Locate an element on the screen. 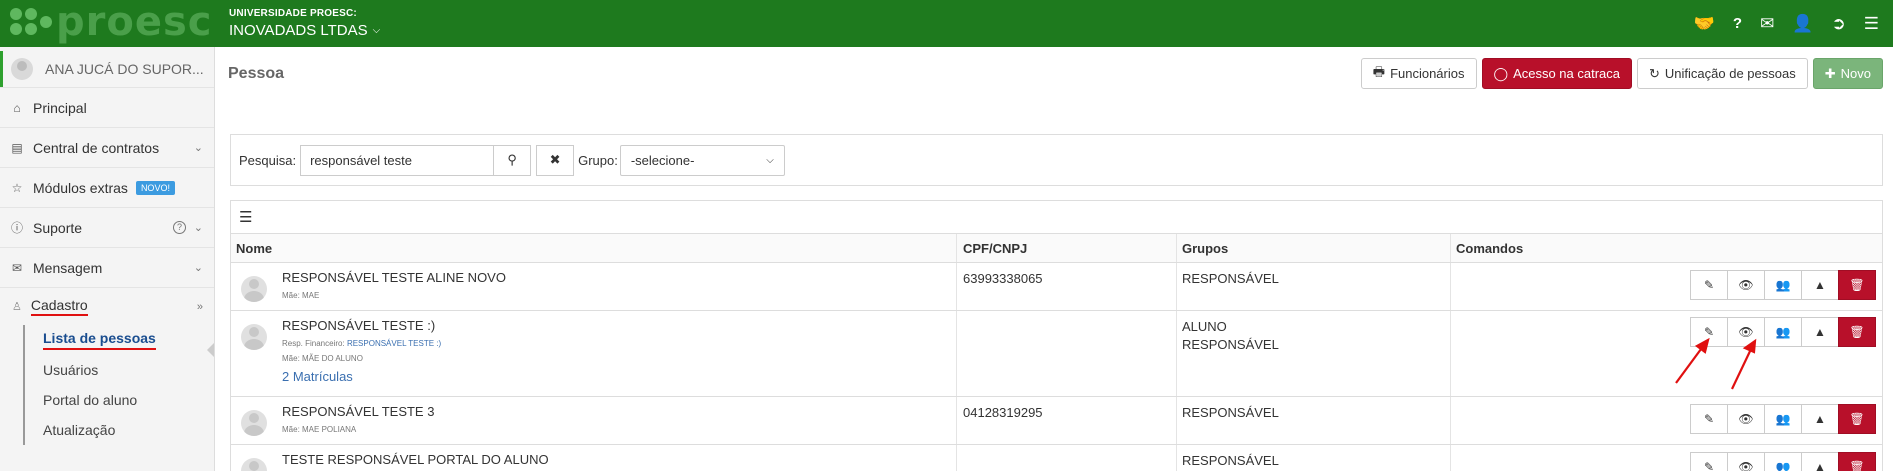 The image size is (1893, 471). sidebar-item-principal: ⌂ Principal is located at coordinates (107, 107).